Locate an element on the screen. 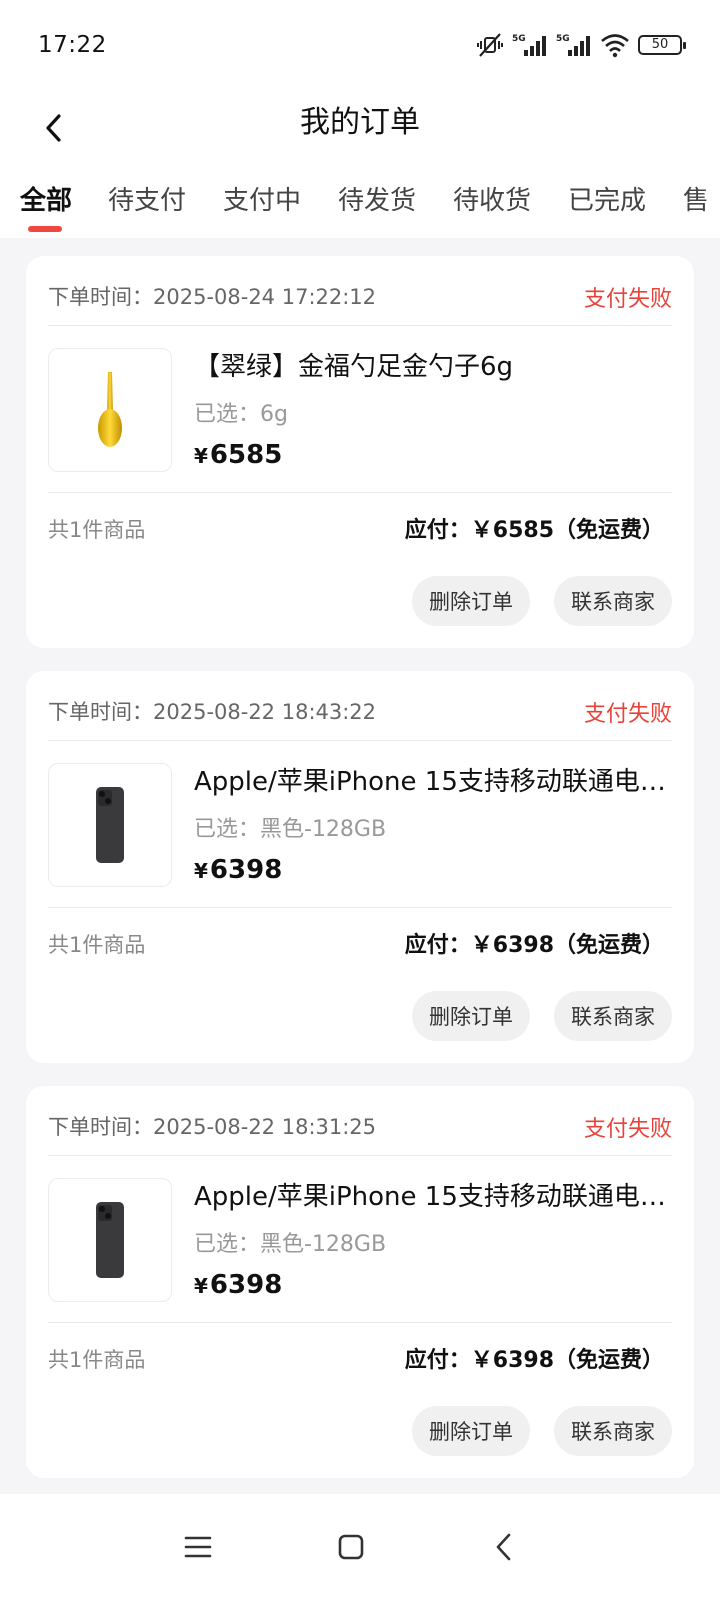  system-nav-bar is located at coordinates (360, 1547).